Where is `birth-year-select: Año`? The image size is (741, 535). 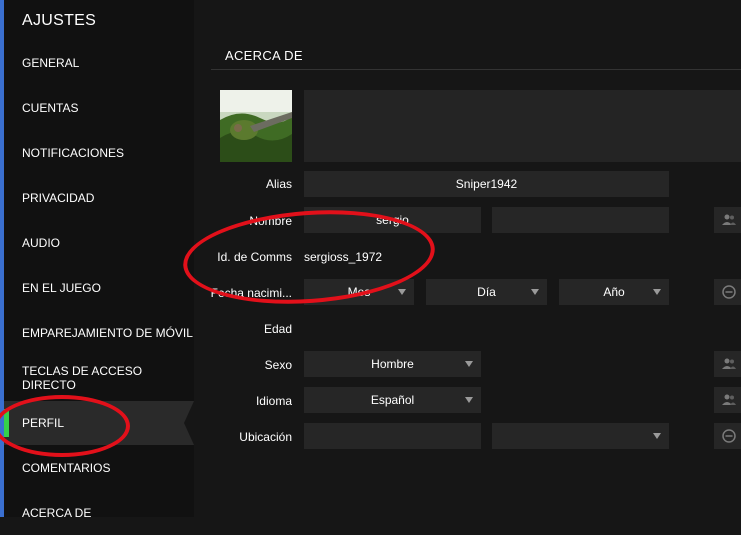
birth-year-select: Año is located at coordinates (614, 292).